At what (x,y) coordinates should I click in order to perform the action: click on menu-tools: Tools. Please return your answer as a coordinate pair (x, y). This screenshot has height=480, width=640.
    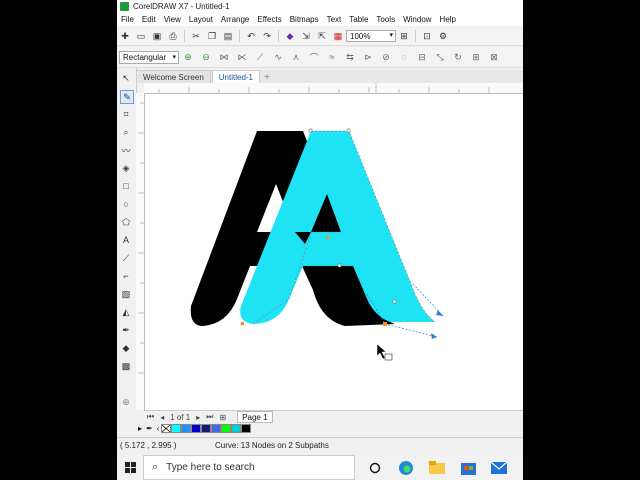
    Looking at the image, I should click on (385, 19).